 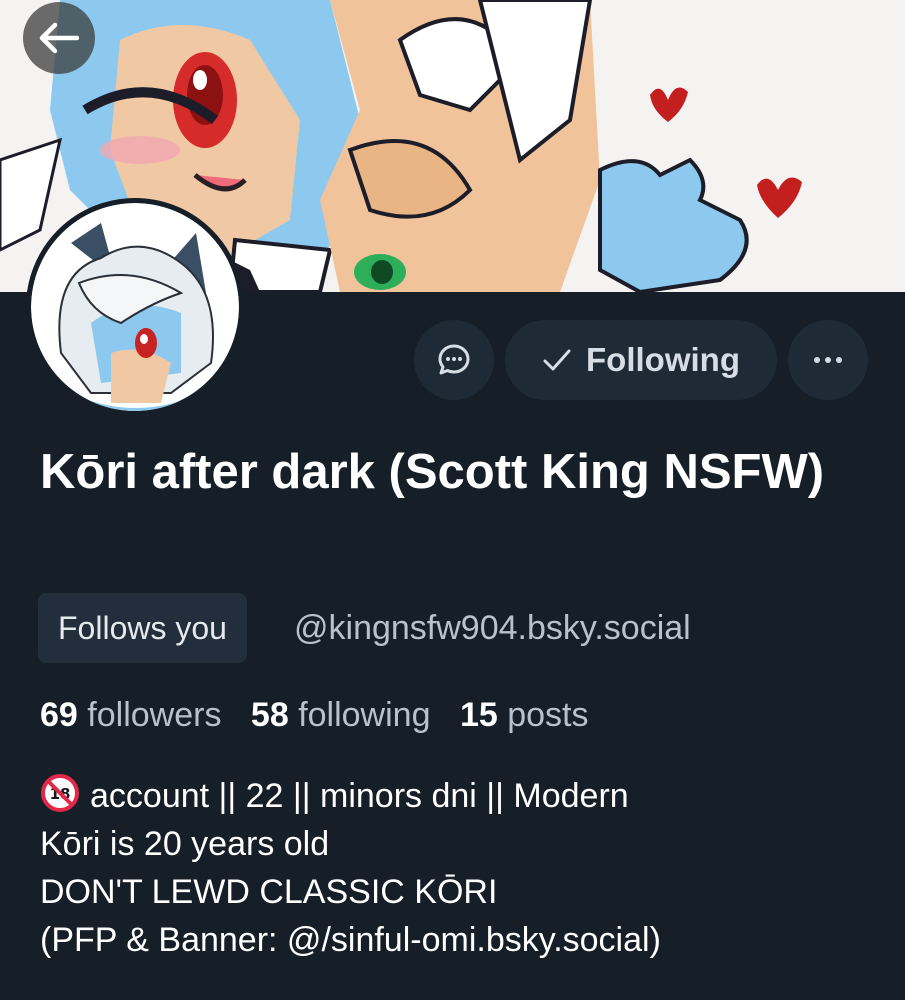 I want to click on more-options-button, so click(x=828, y=360).